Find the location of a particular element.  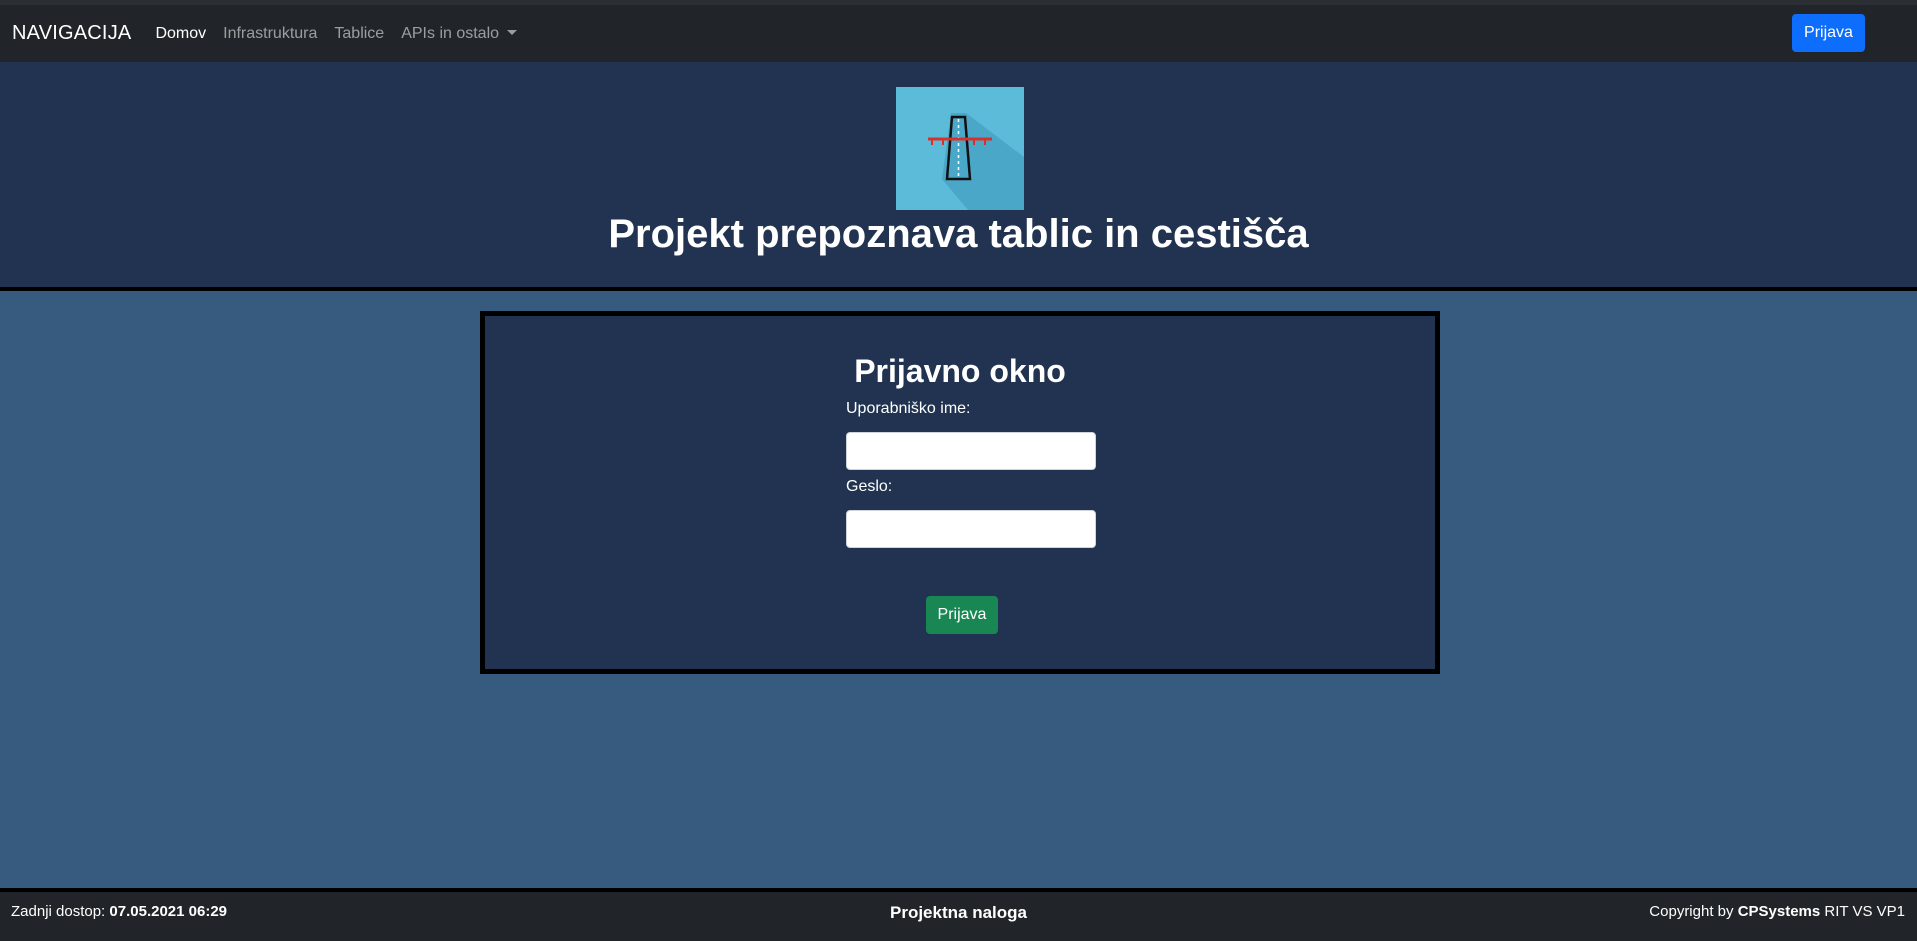

copyright: Copyright by CPSystems RIT VS VP1 is located at coordinates (1777, 911).